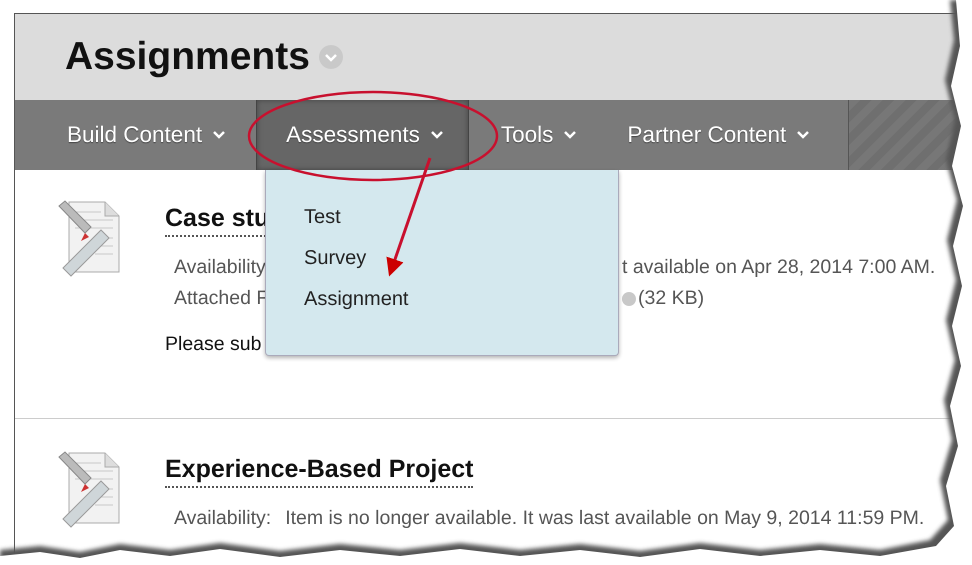 This screenshot has height=565, width=972. What do you see at coordinates (362, 135) in the screenshot?
I see `nav-tab: Assessments` at bounding box center [362, 135].